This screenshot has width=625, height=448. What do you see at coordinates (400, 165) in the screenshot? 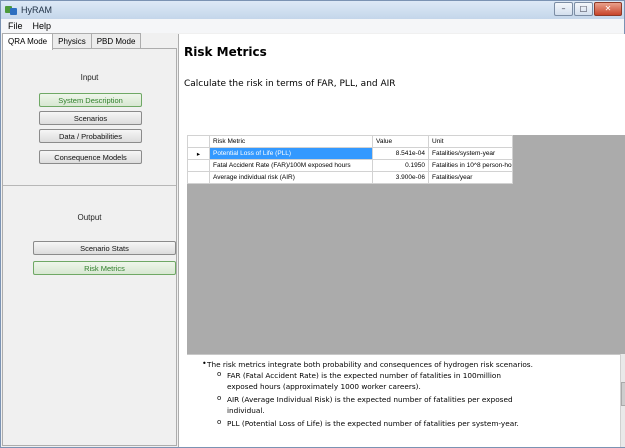
I see `table-cell-value: 0.1950` at bounding box center [400, 165].